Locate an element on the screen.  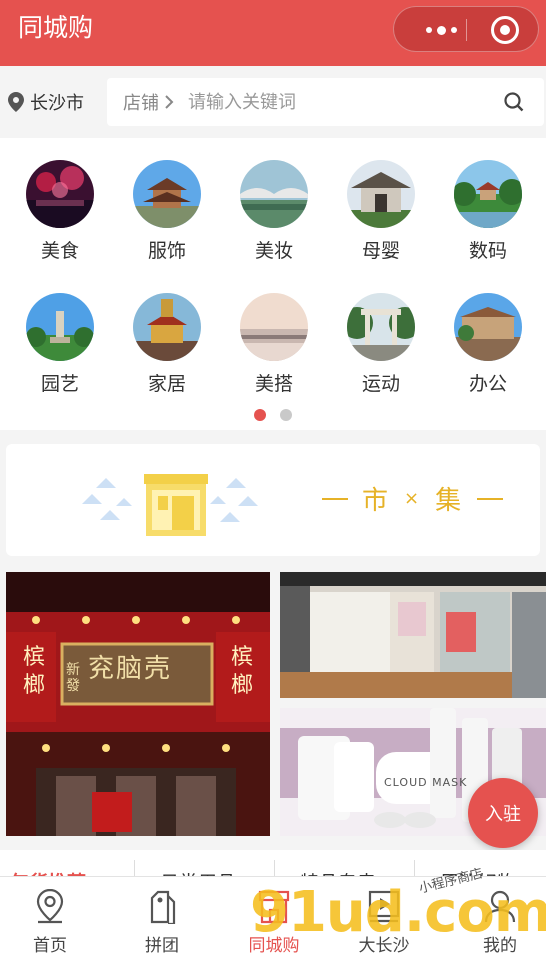
tag-icon is located at coordinates (163, 907).